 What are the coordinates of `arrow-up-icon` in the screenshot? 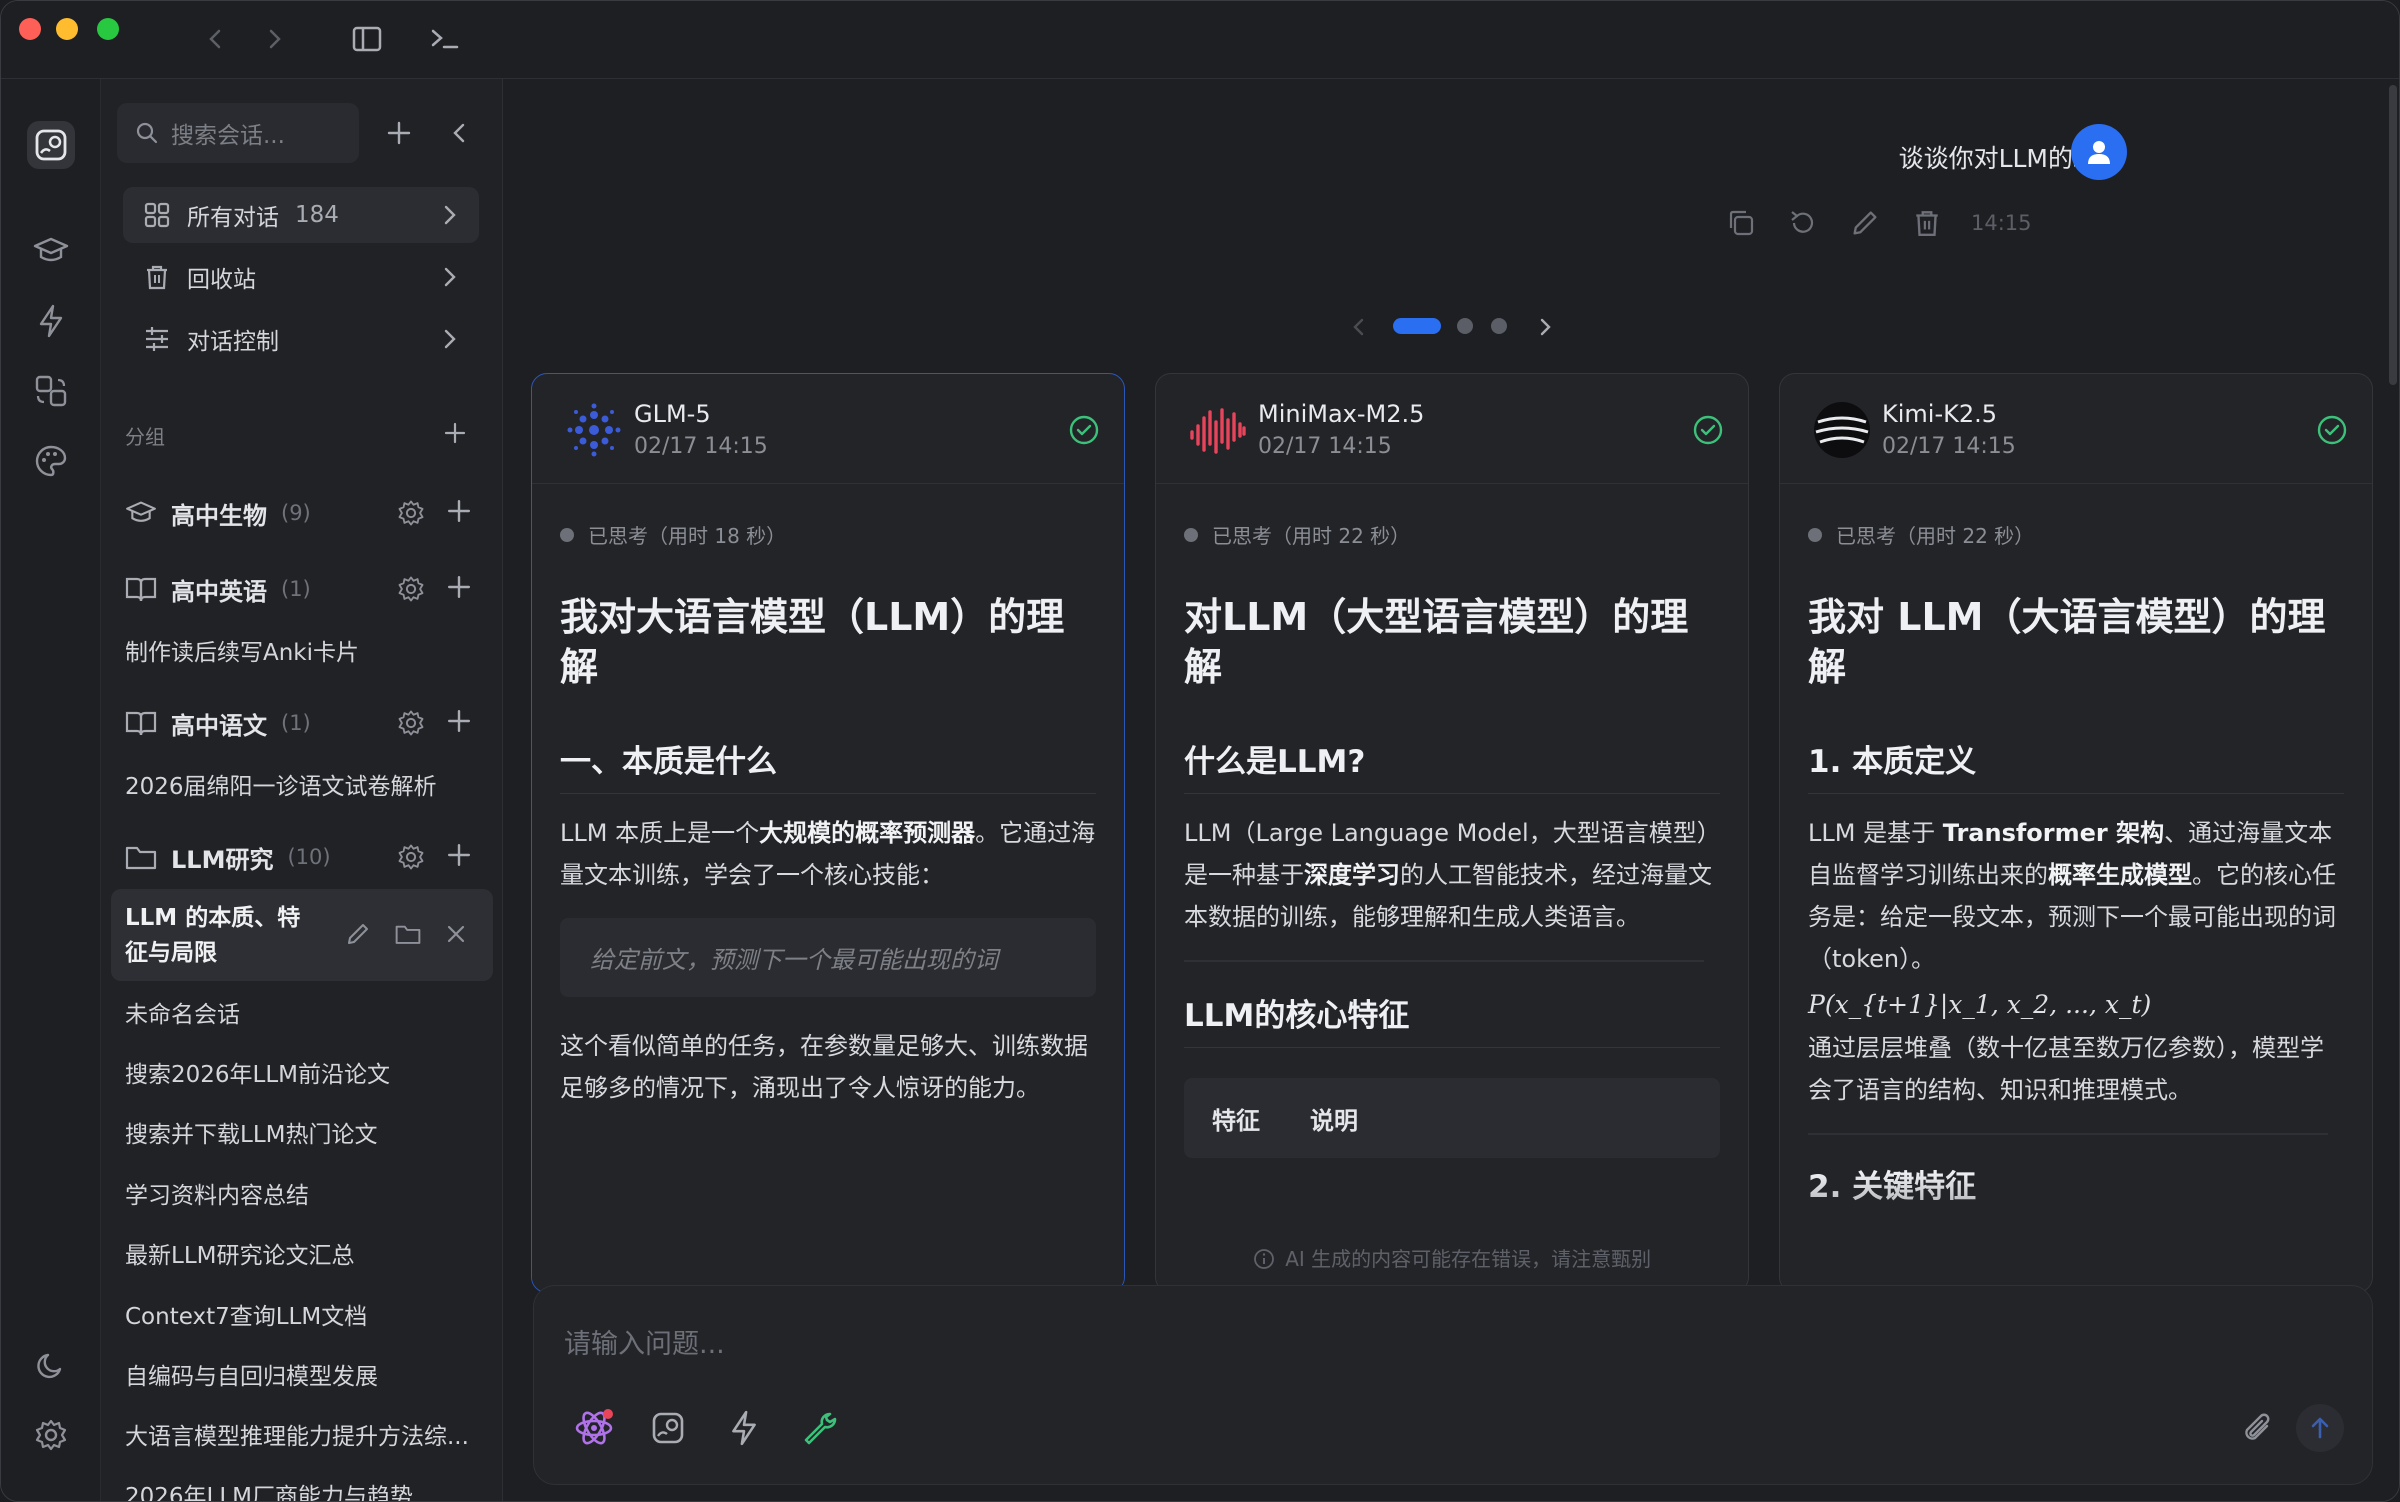 It's located at (2320, 1428).